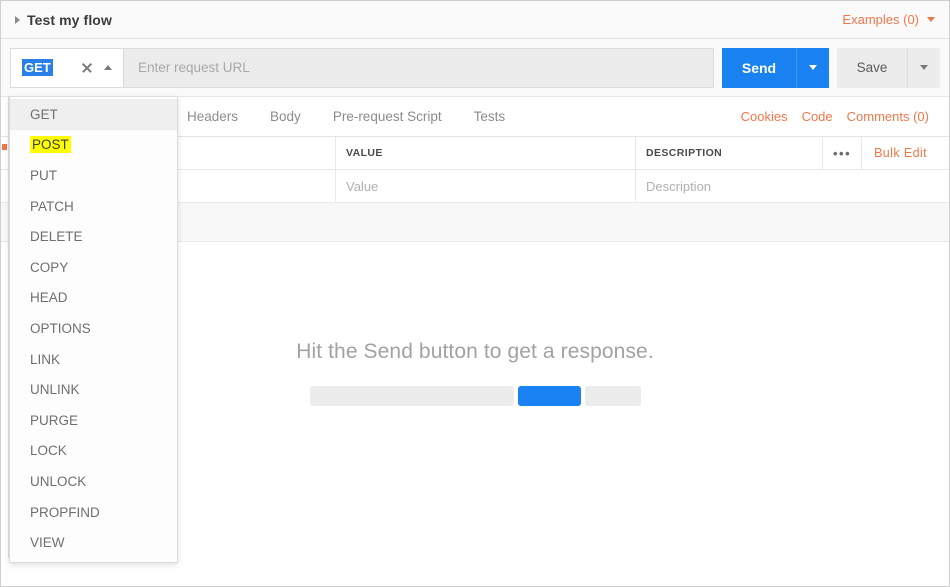 This screenshot has height=587, width=950. Describe the element at coordinates (67, 67) in the screenshot. I see `method-selector: GET` at that location.